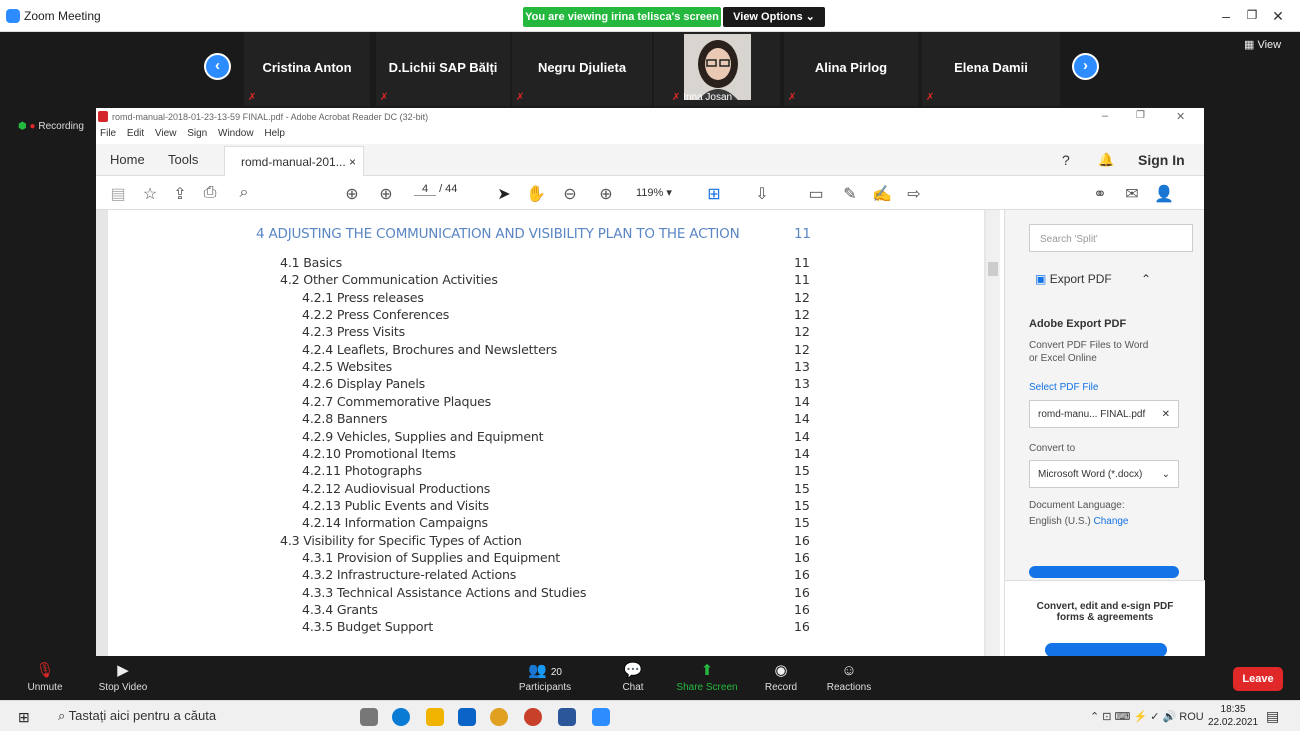 This screenshot has width=1300, height=731. Describe the element at coordinates (714, 194) in the screenshot. I see `fit-page-icon: ⊞` at that location.